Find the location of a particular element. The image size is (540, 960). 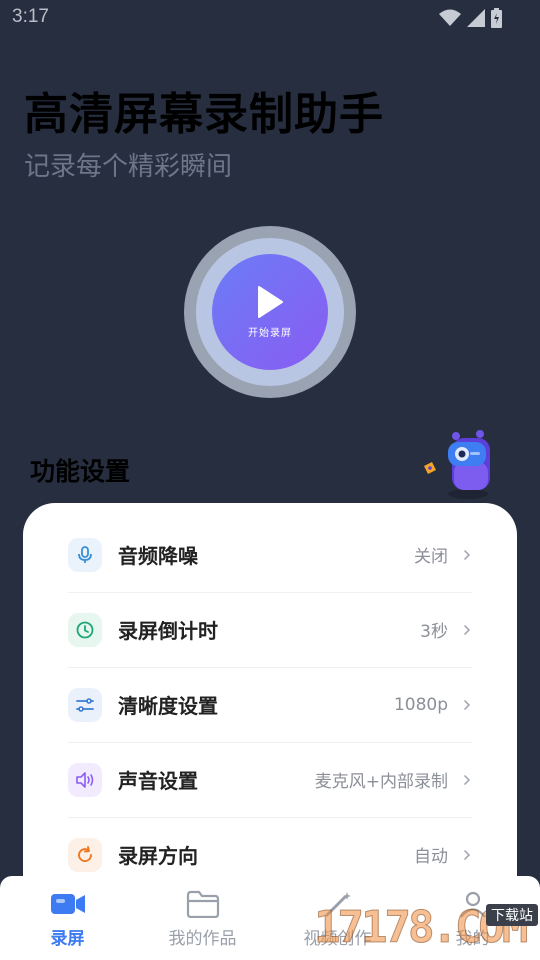

record-button-ring: 开始录屏 is located at coordinates (270, 312).